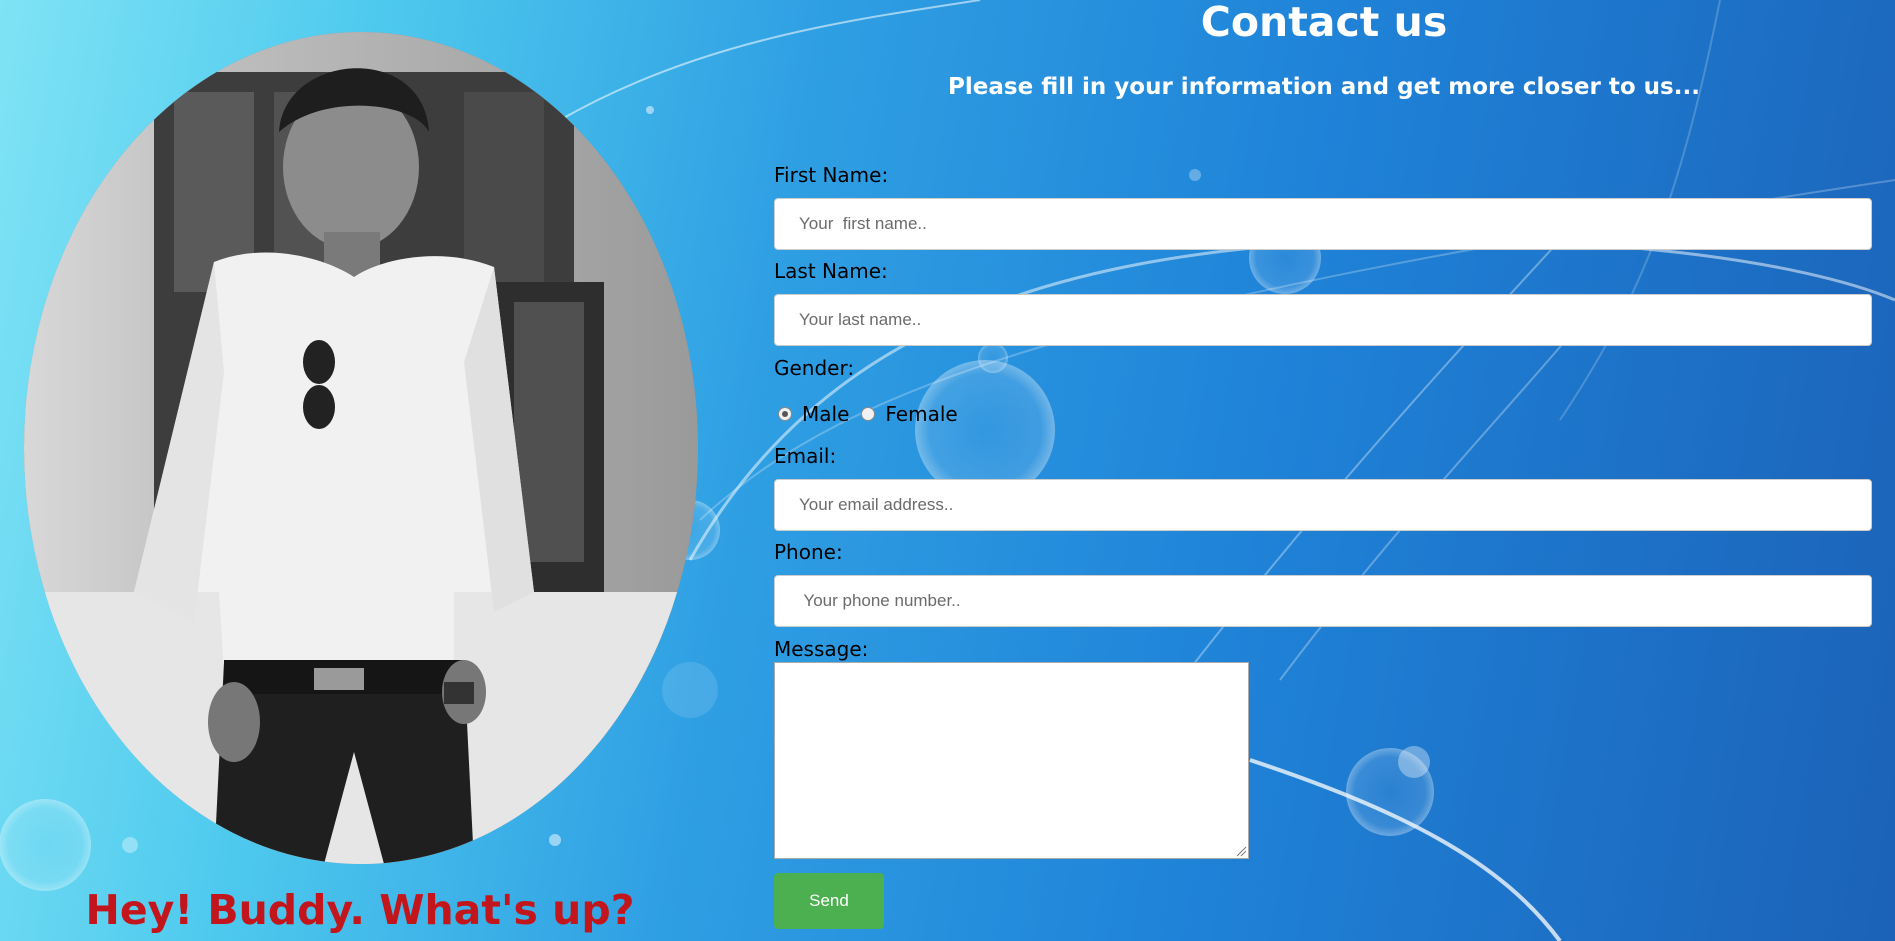 This screenshot has width=1895, height=941. Describe the element at coordinates (829, 901) in the screenshot. I see `send-button: Send` at that location.